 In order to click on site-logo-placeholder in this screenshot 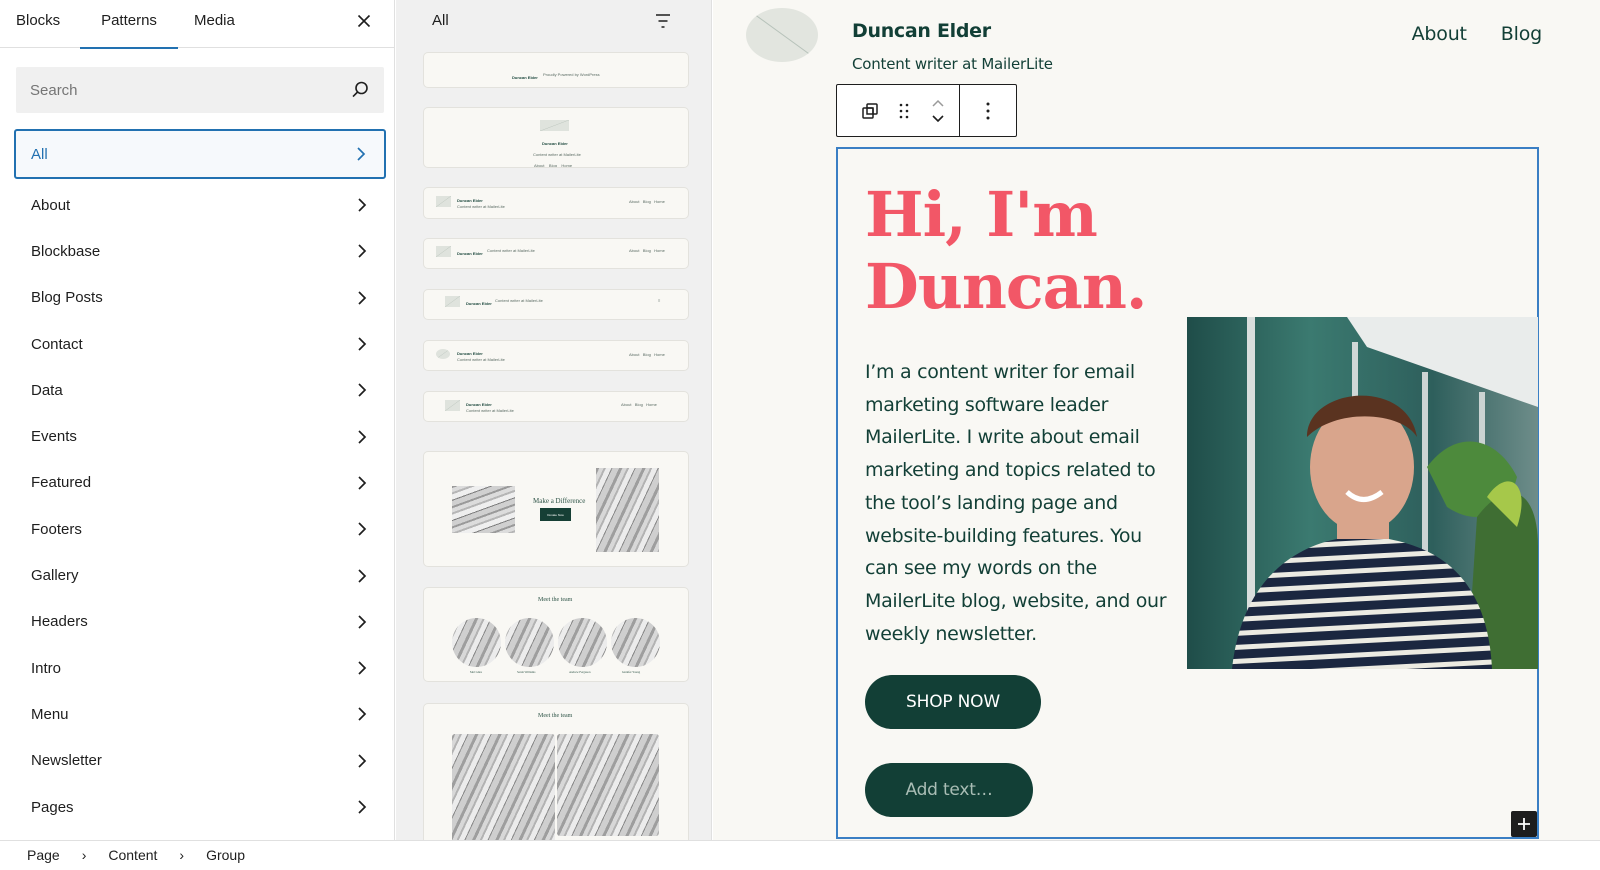, I will do `click(782, 35)`.